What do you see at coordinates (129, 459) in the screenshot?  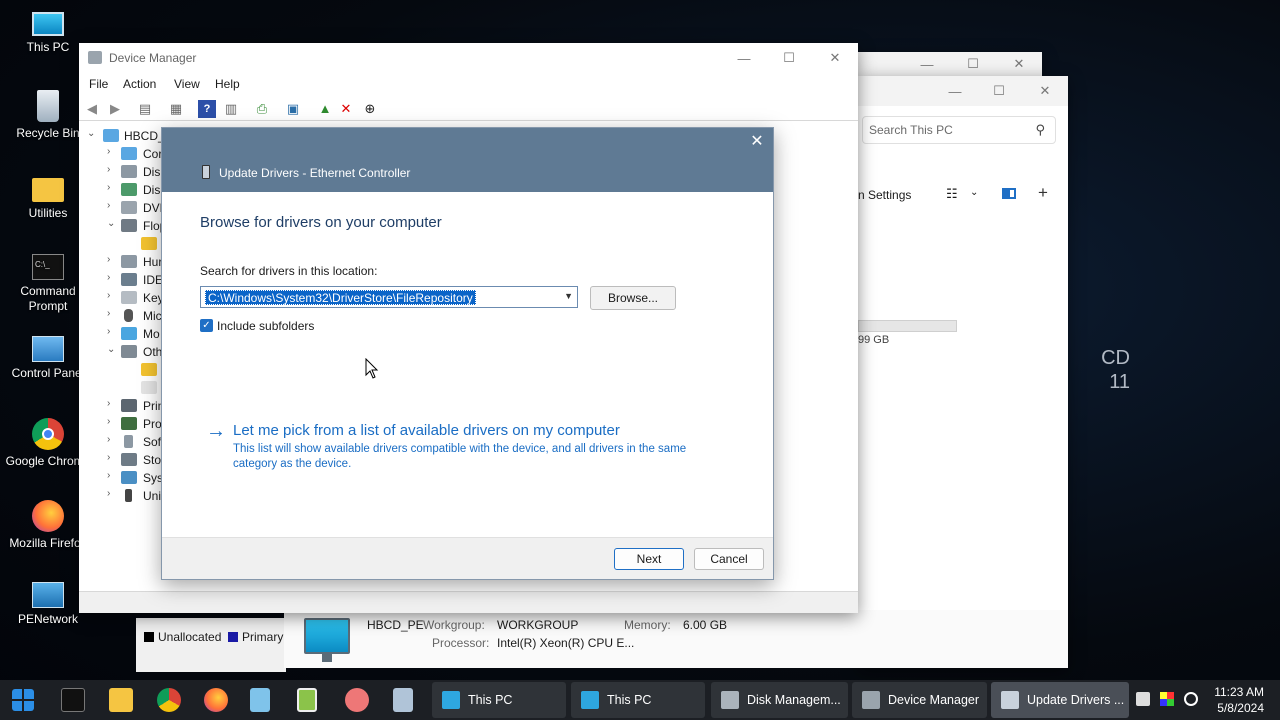 I see `storage-icon` at bounding box center [129, 459].